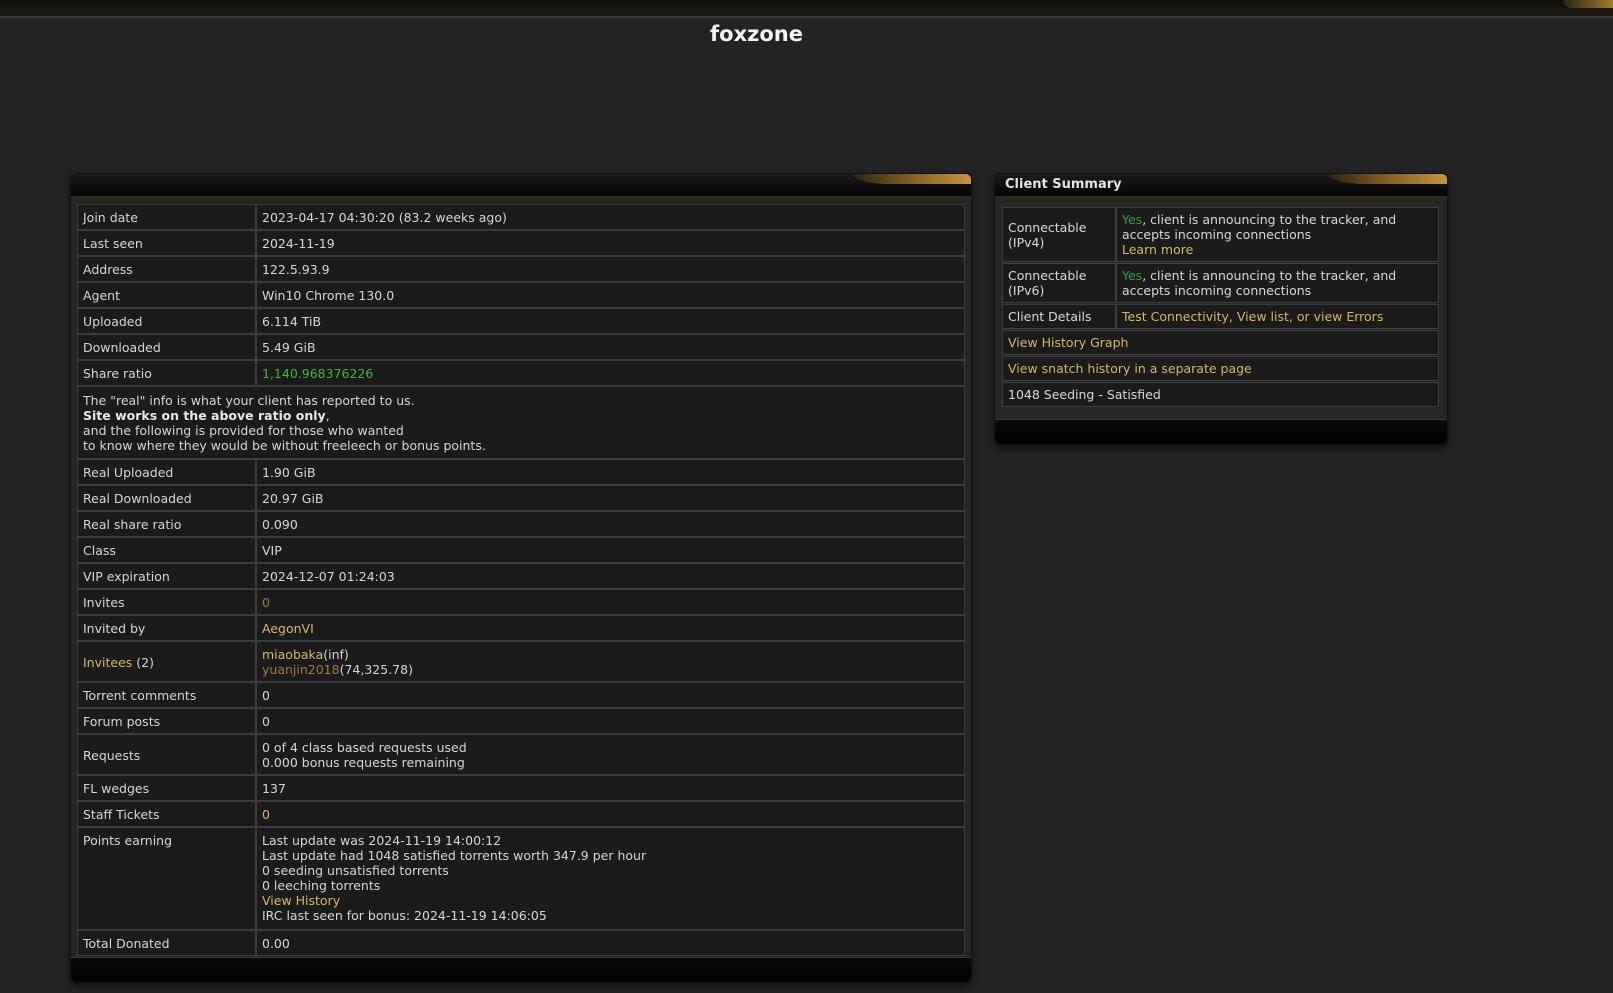 This screenshot has width=1613, height=993. Describe the element at coordinates (288, 628) in the screenshot. I see `inviter-link: AegonVI` at that location.